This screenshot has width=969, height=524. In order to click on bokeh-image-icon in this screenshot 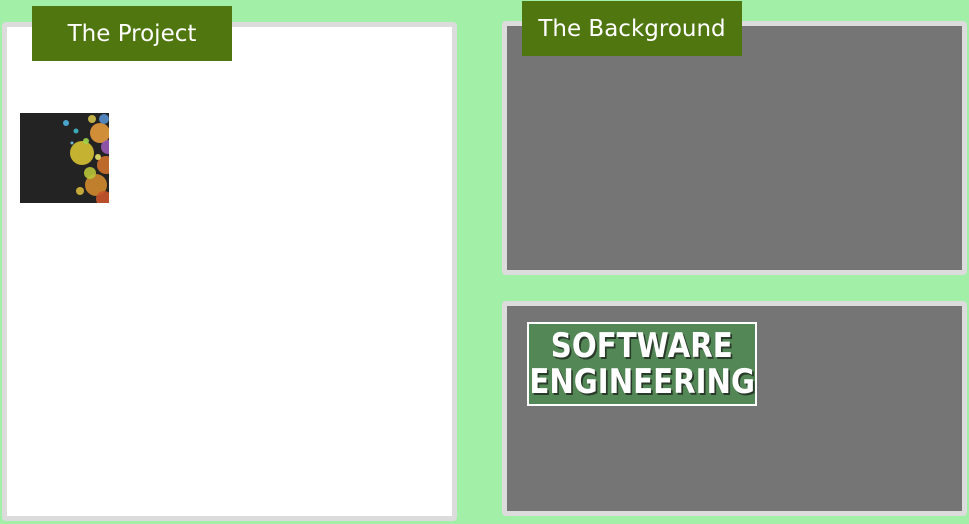, I will do `click(64, 158)`.